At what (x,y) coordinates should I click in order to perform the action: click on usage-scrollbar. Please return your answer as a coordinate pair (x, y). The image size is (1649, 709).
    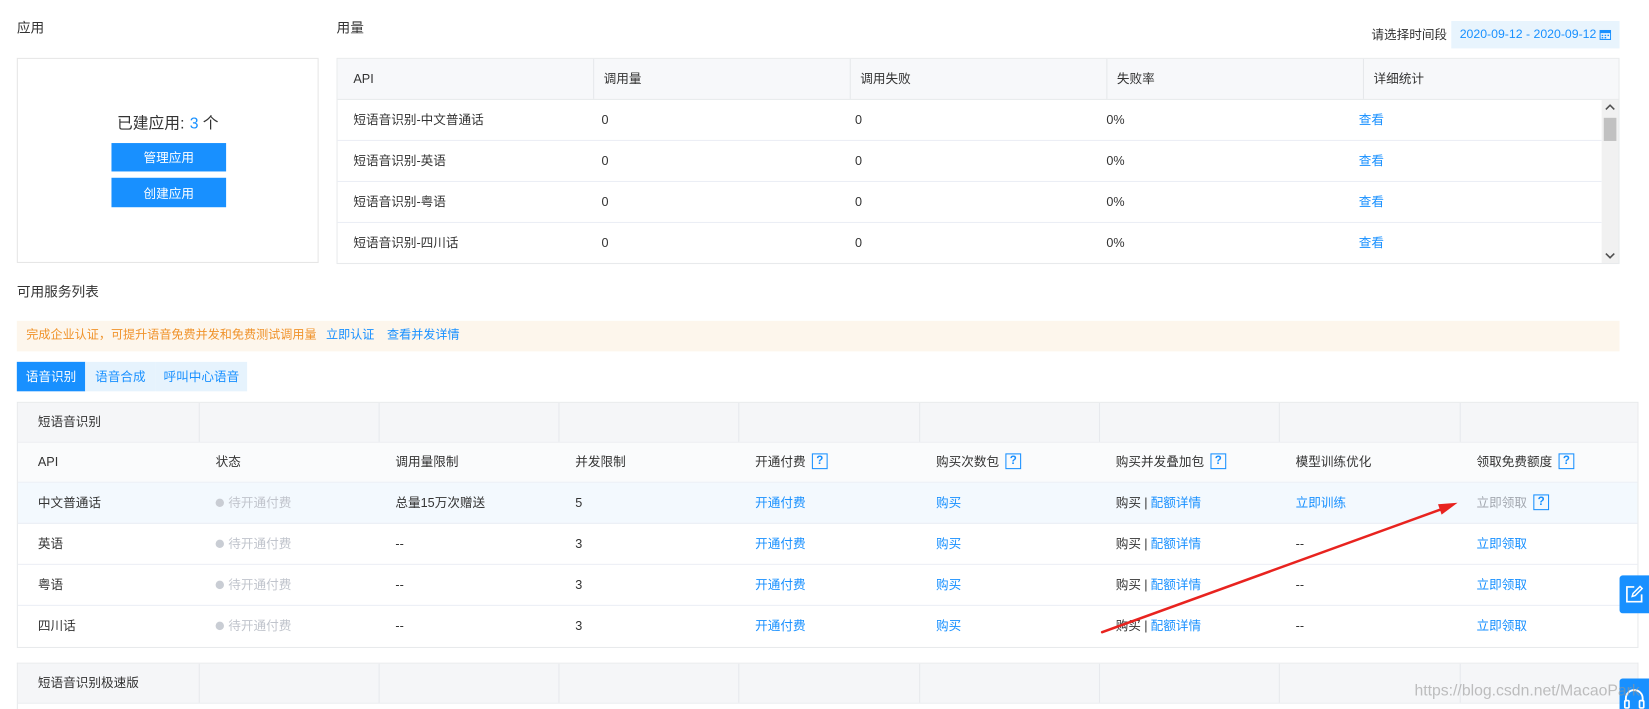
    Looking at the image, I should click on (1610, 181).